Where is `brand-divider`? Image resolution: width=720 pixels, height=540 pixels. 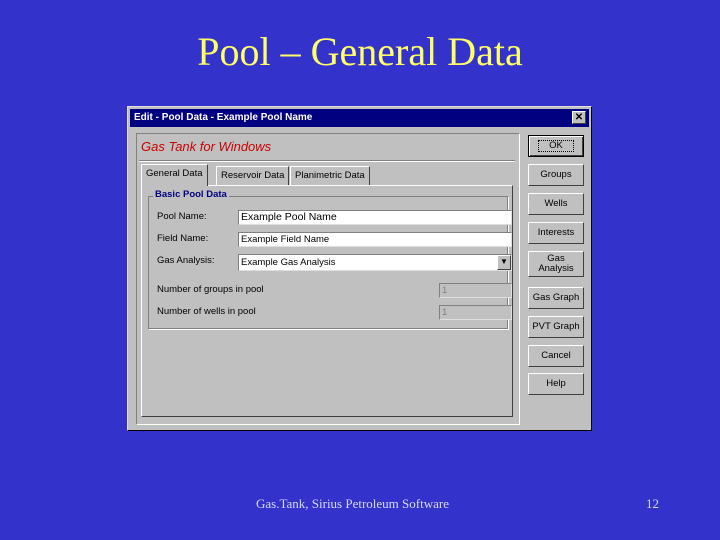
brand-divider is located at coordinates (327, 161).